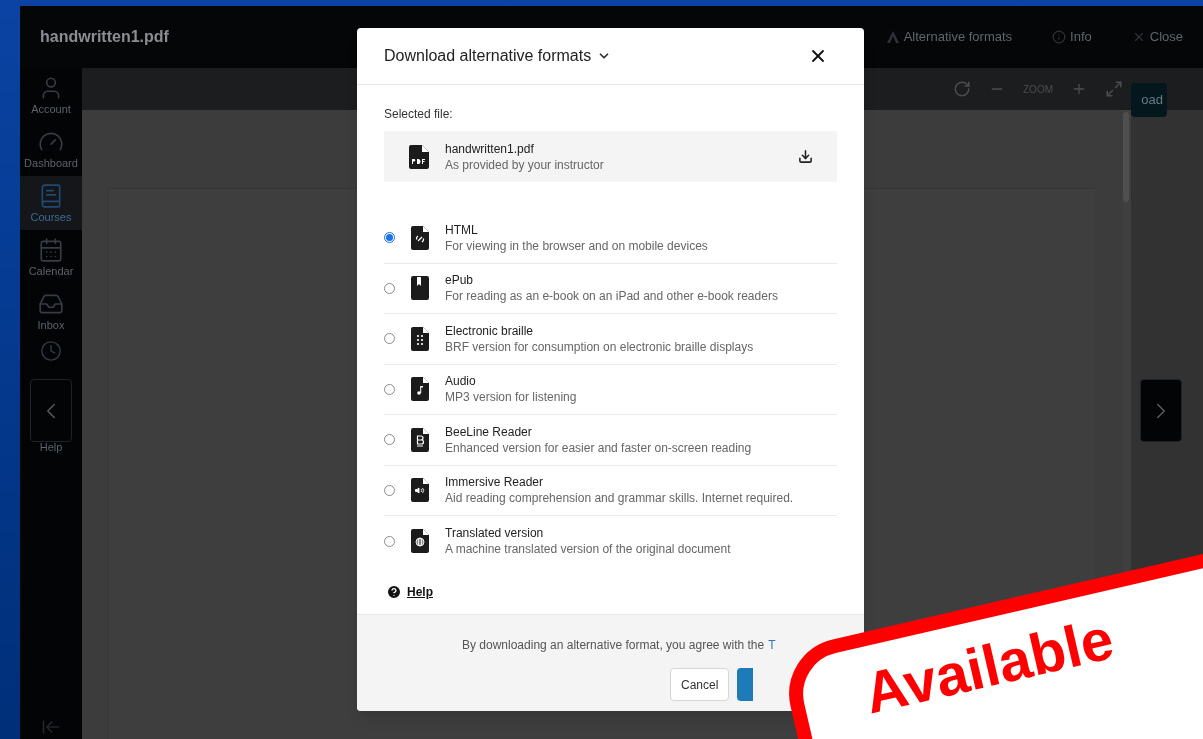 The width and height of the screenshot is (1203, 739). Describe the element at coordinates (51, 447) in the screenshot. I see `sidebar-label: Help` at that location.